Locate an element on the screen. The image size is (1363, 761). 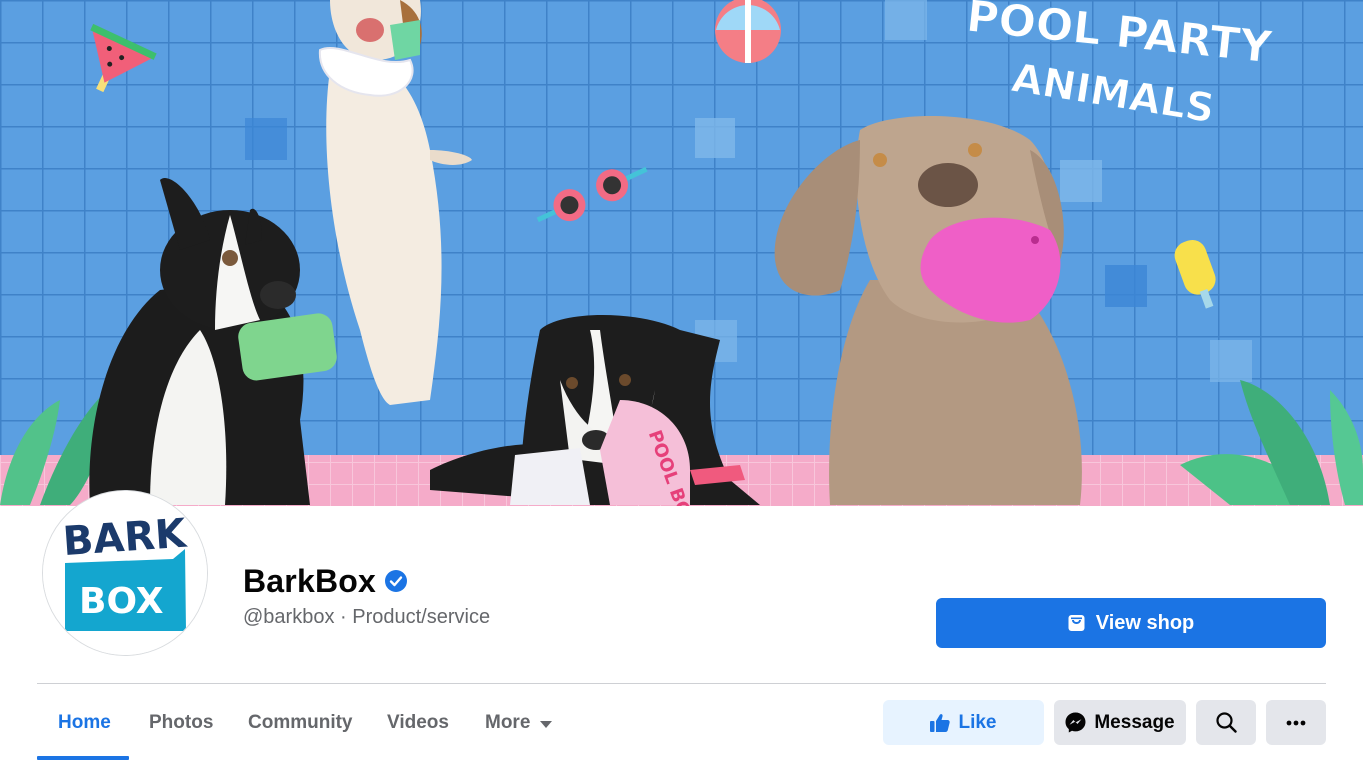
tab-photos-label: Photos is located at coordinates (181, 722).